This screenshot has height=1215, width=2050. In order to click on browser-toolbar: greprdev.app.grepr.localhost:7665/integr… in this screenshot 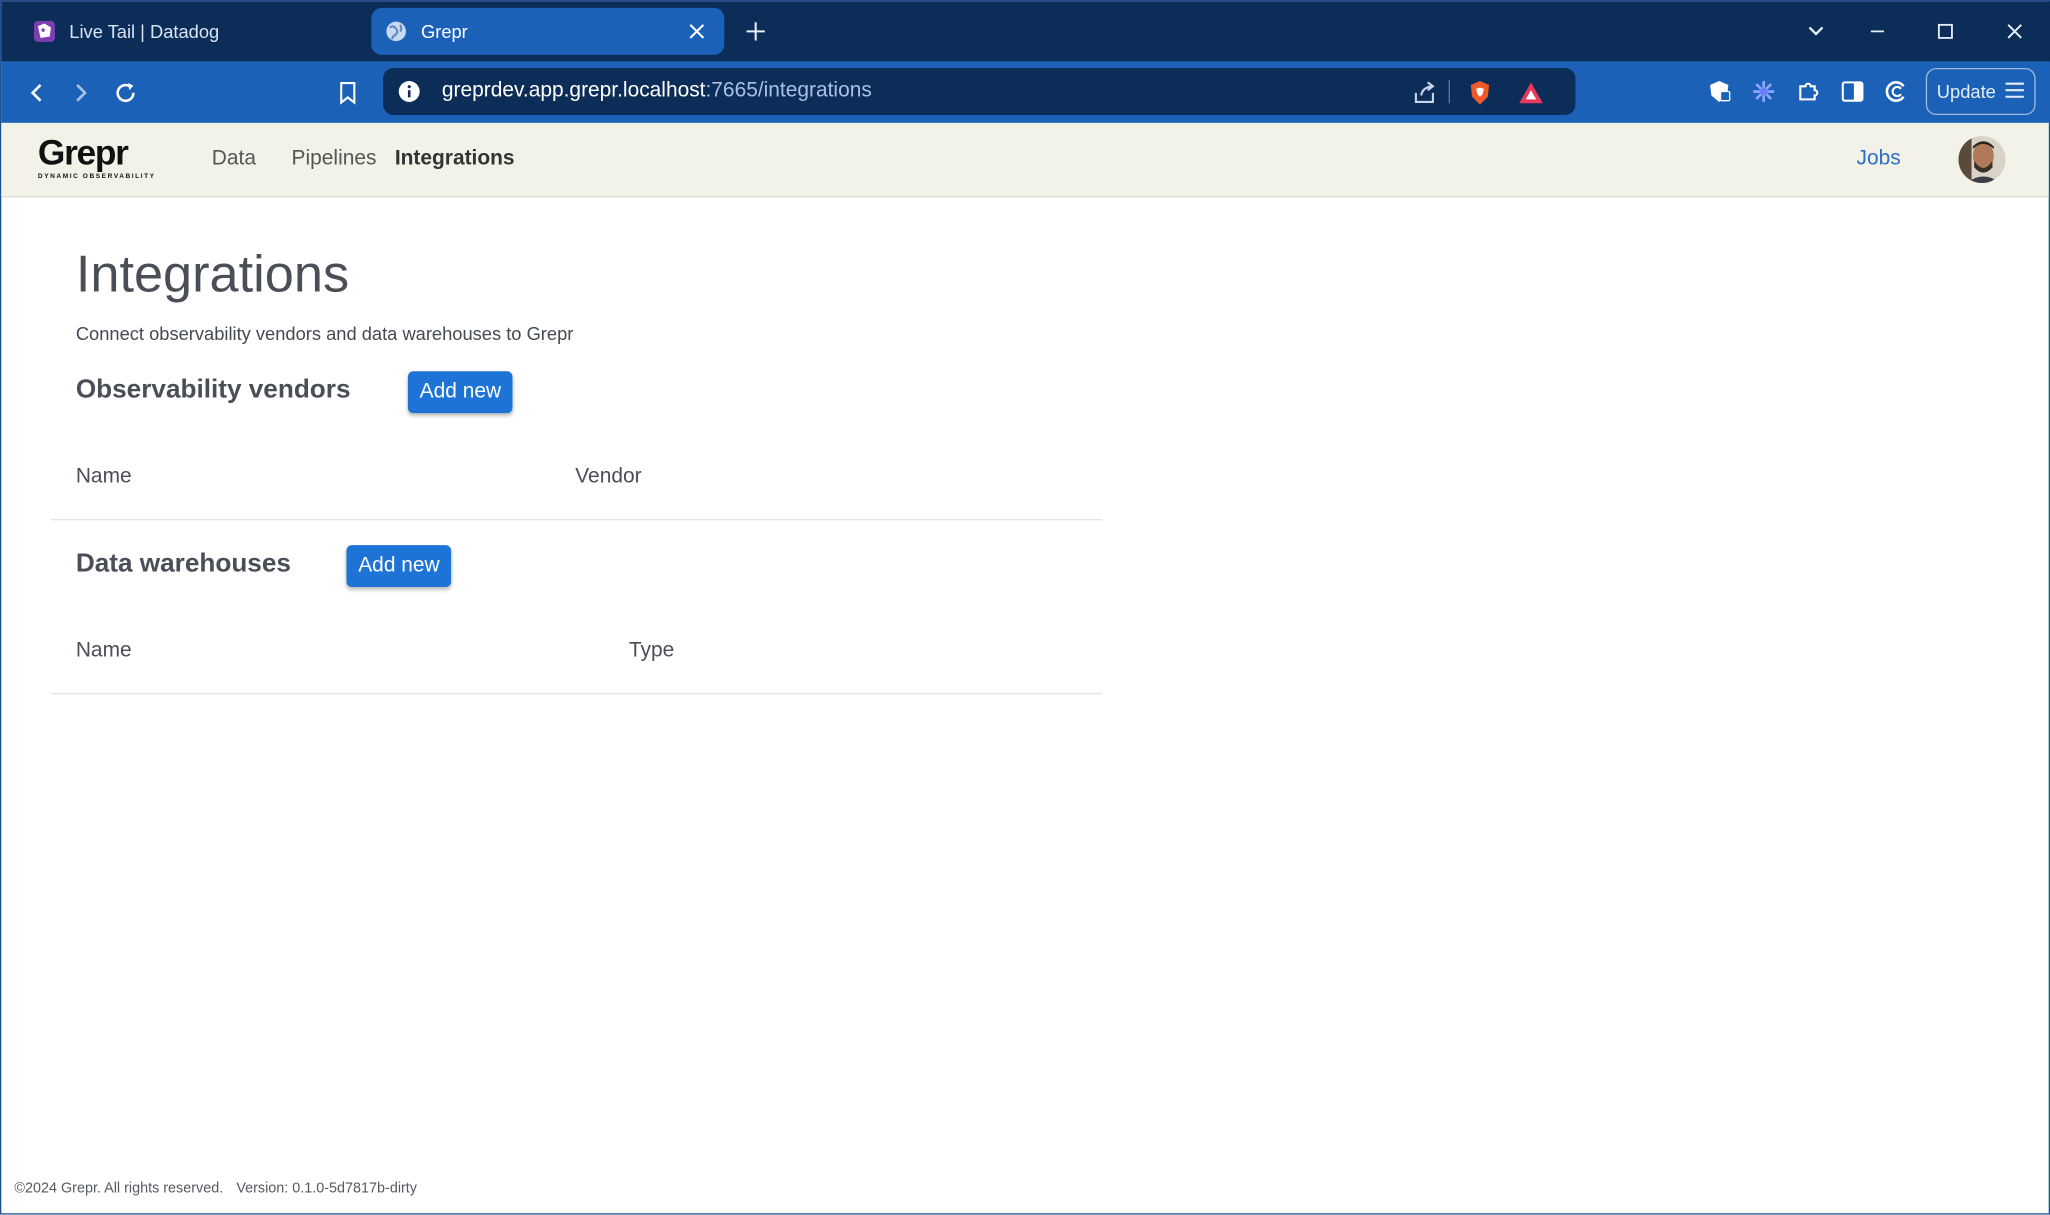, I will do `click(1025, 92)`.